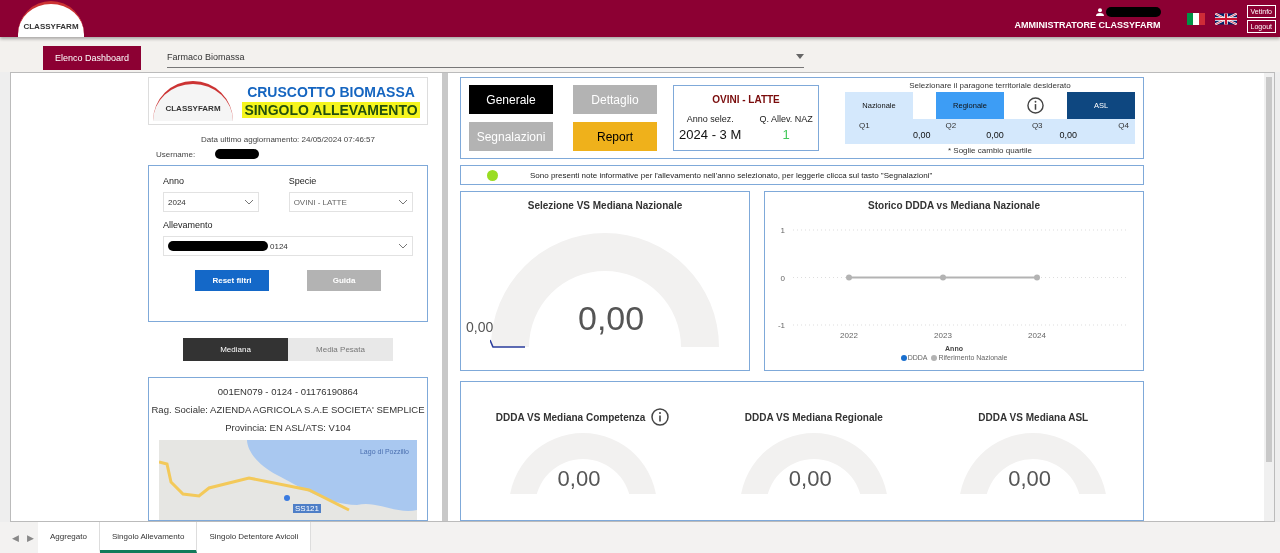 The width and height of the screenshot is (1280, 553). Describe the element at coordinates (849, 335) in the screenshot. I see `x-tick-label: 2022` at that location.